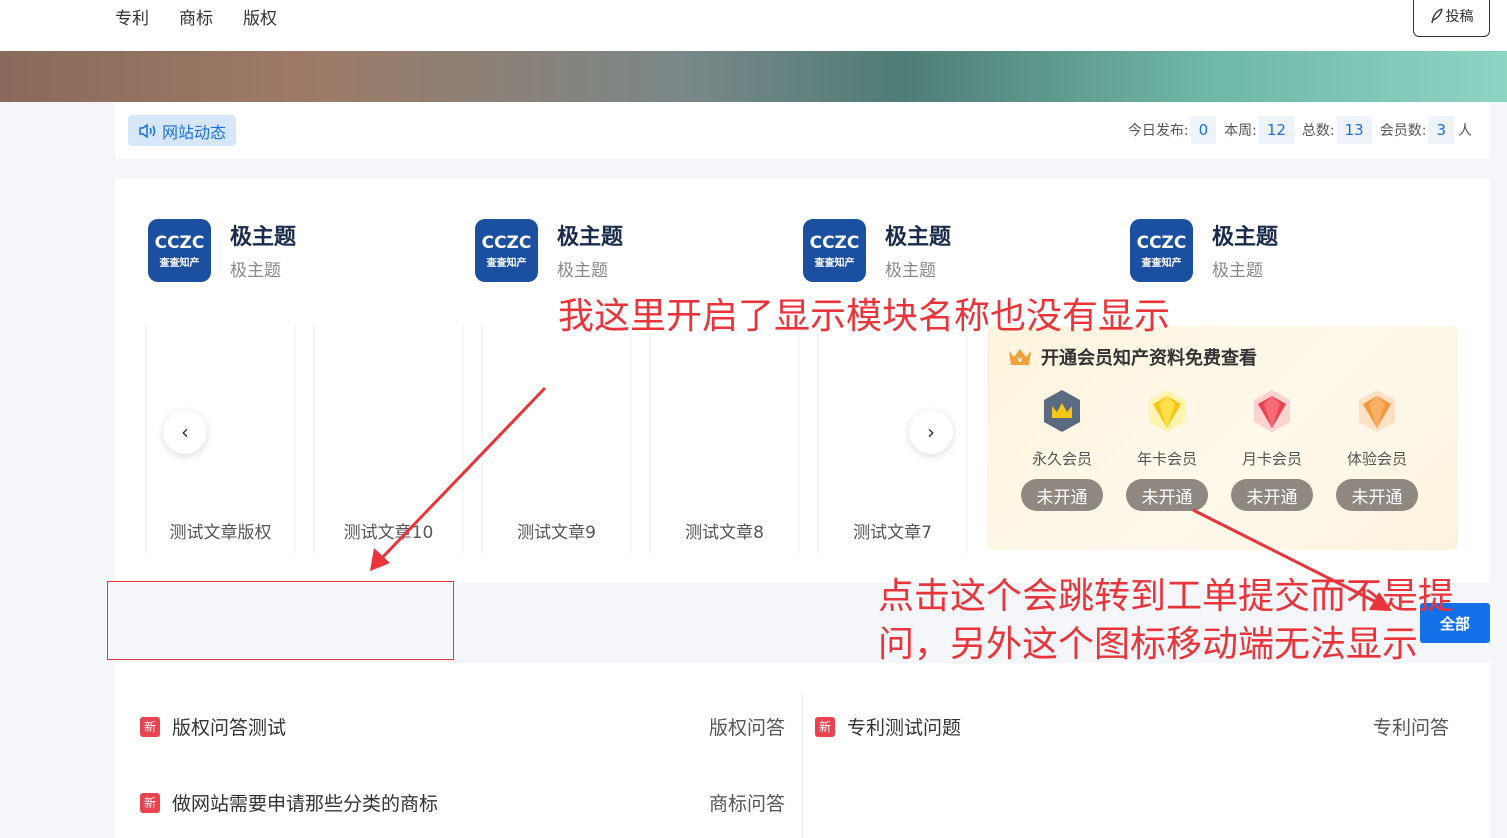 The image size is (1507, 838). I want to click on qa-item: 新 版权问答测试, so click(213, 726).